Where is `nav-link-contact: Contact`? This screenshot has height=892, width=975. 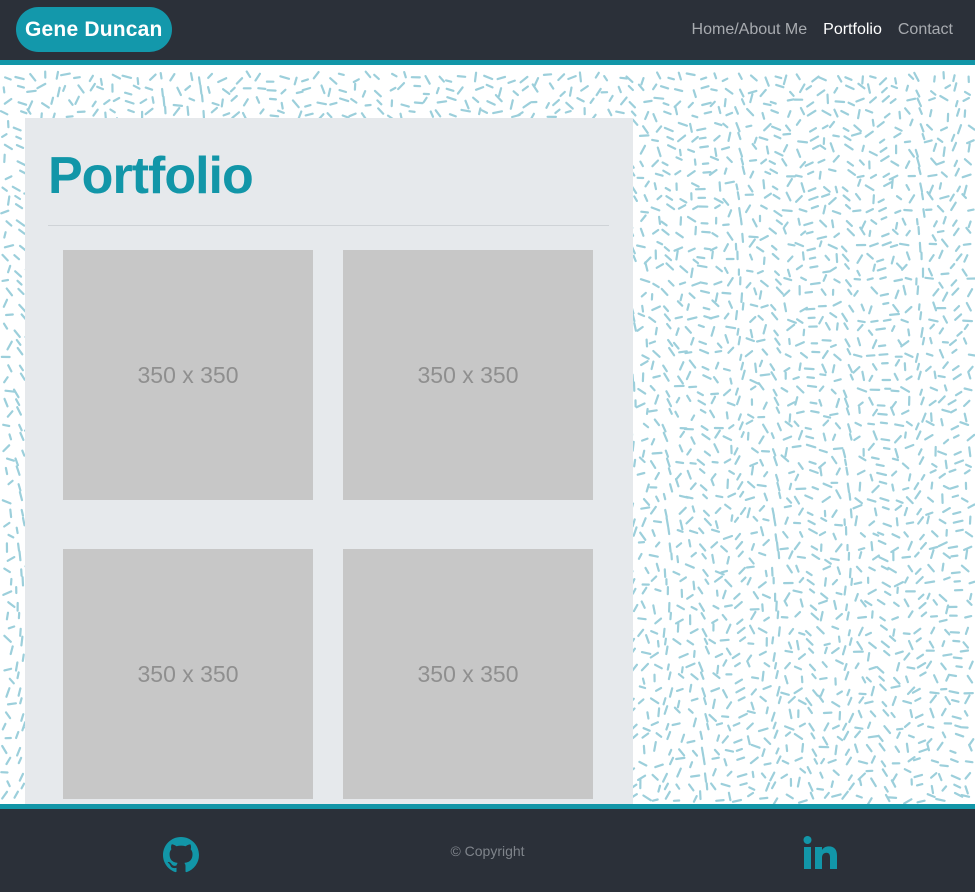
nav-link-contact: Contact is located at coordinates (925, 30).